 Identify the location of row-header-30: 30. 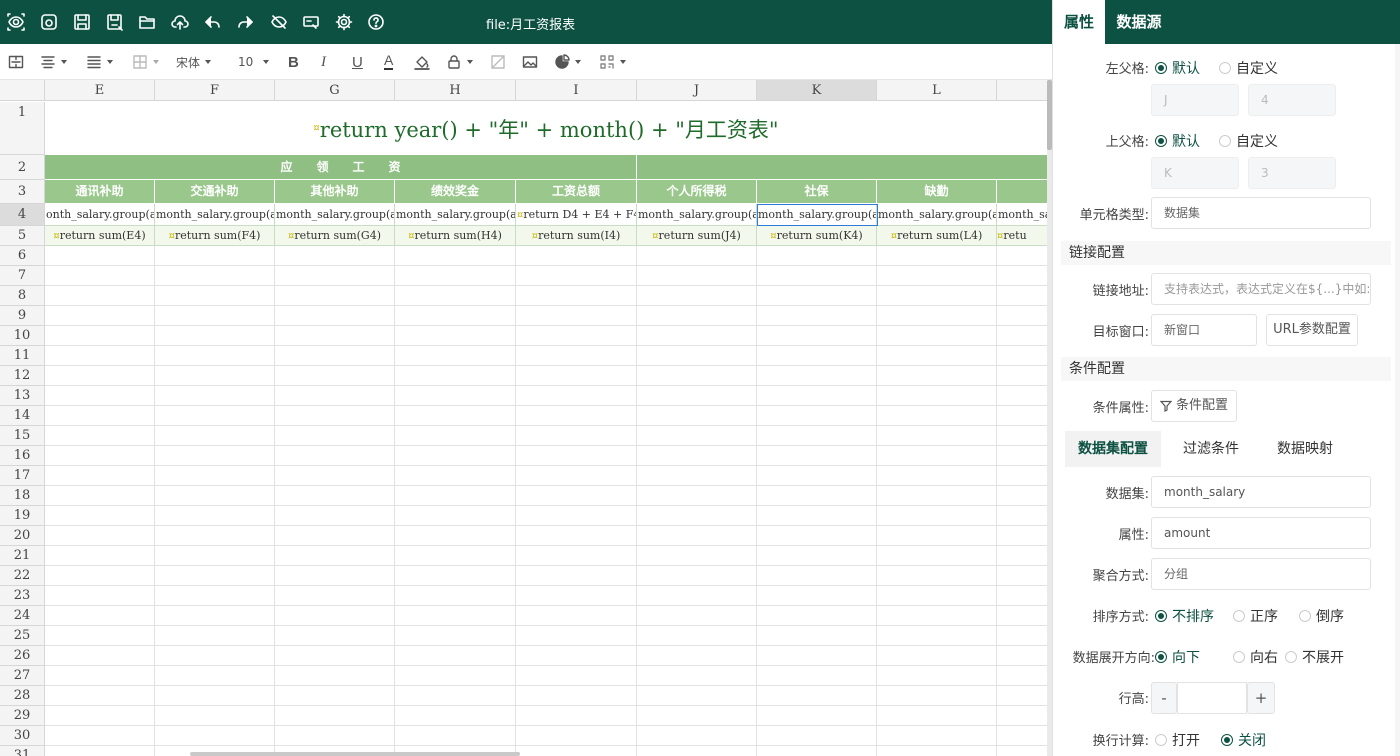
(22, 736).